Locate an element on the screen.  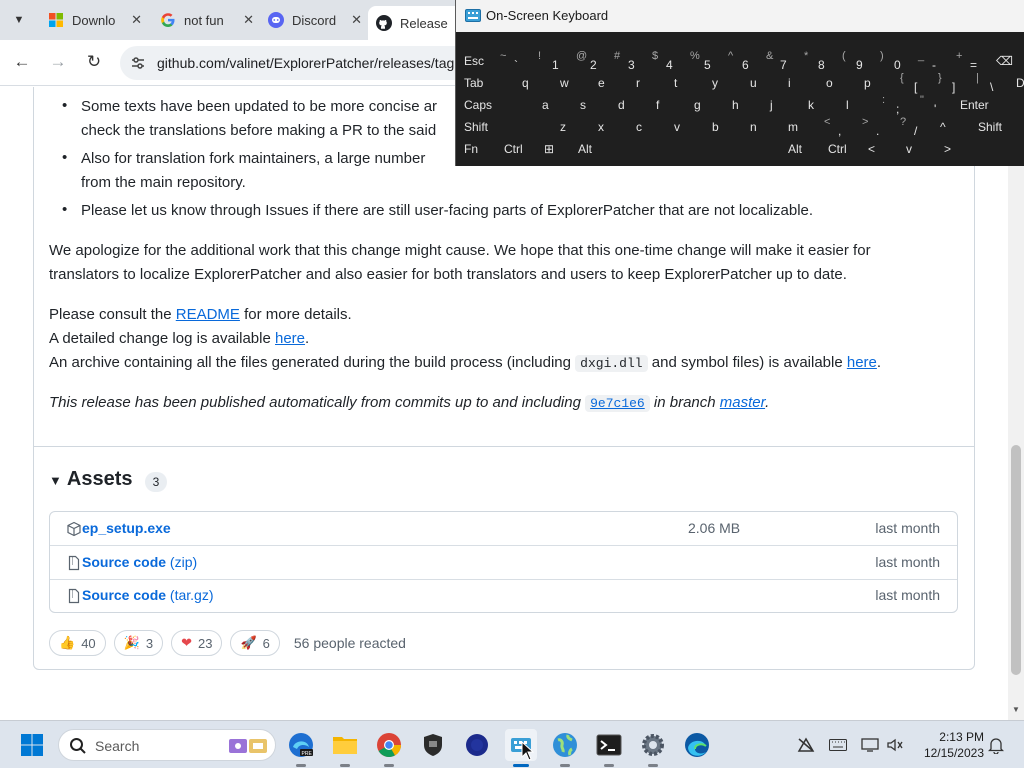
osk-key: ! 1 is located at coordinates (557, 61).